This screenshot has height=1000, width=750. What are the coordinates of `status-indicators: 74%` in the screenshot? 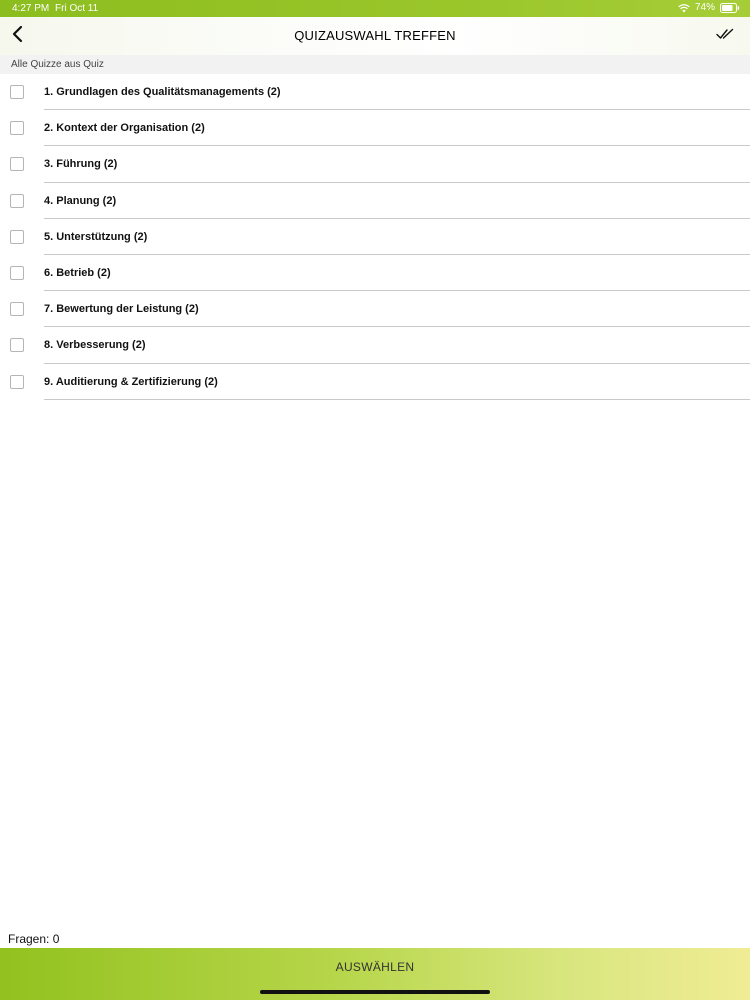 It's located at (709, 7).